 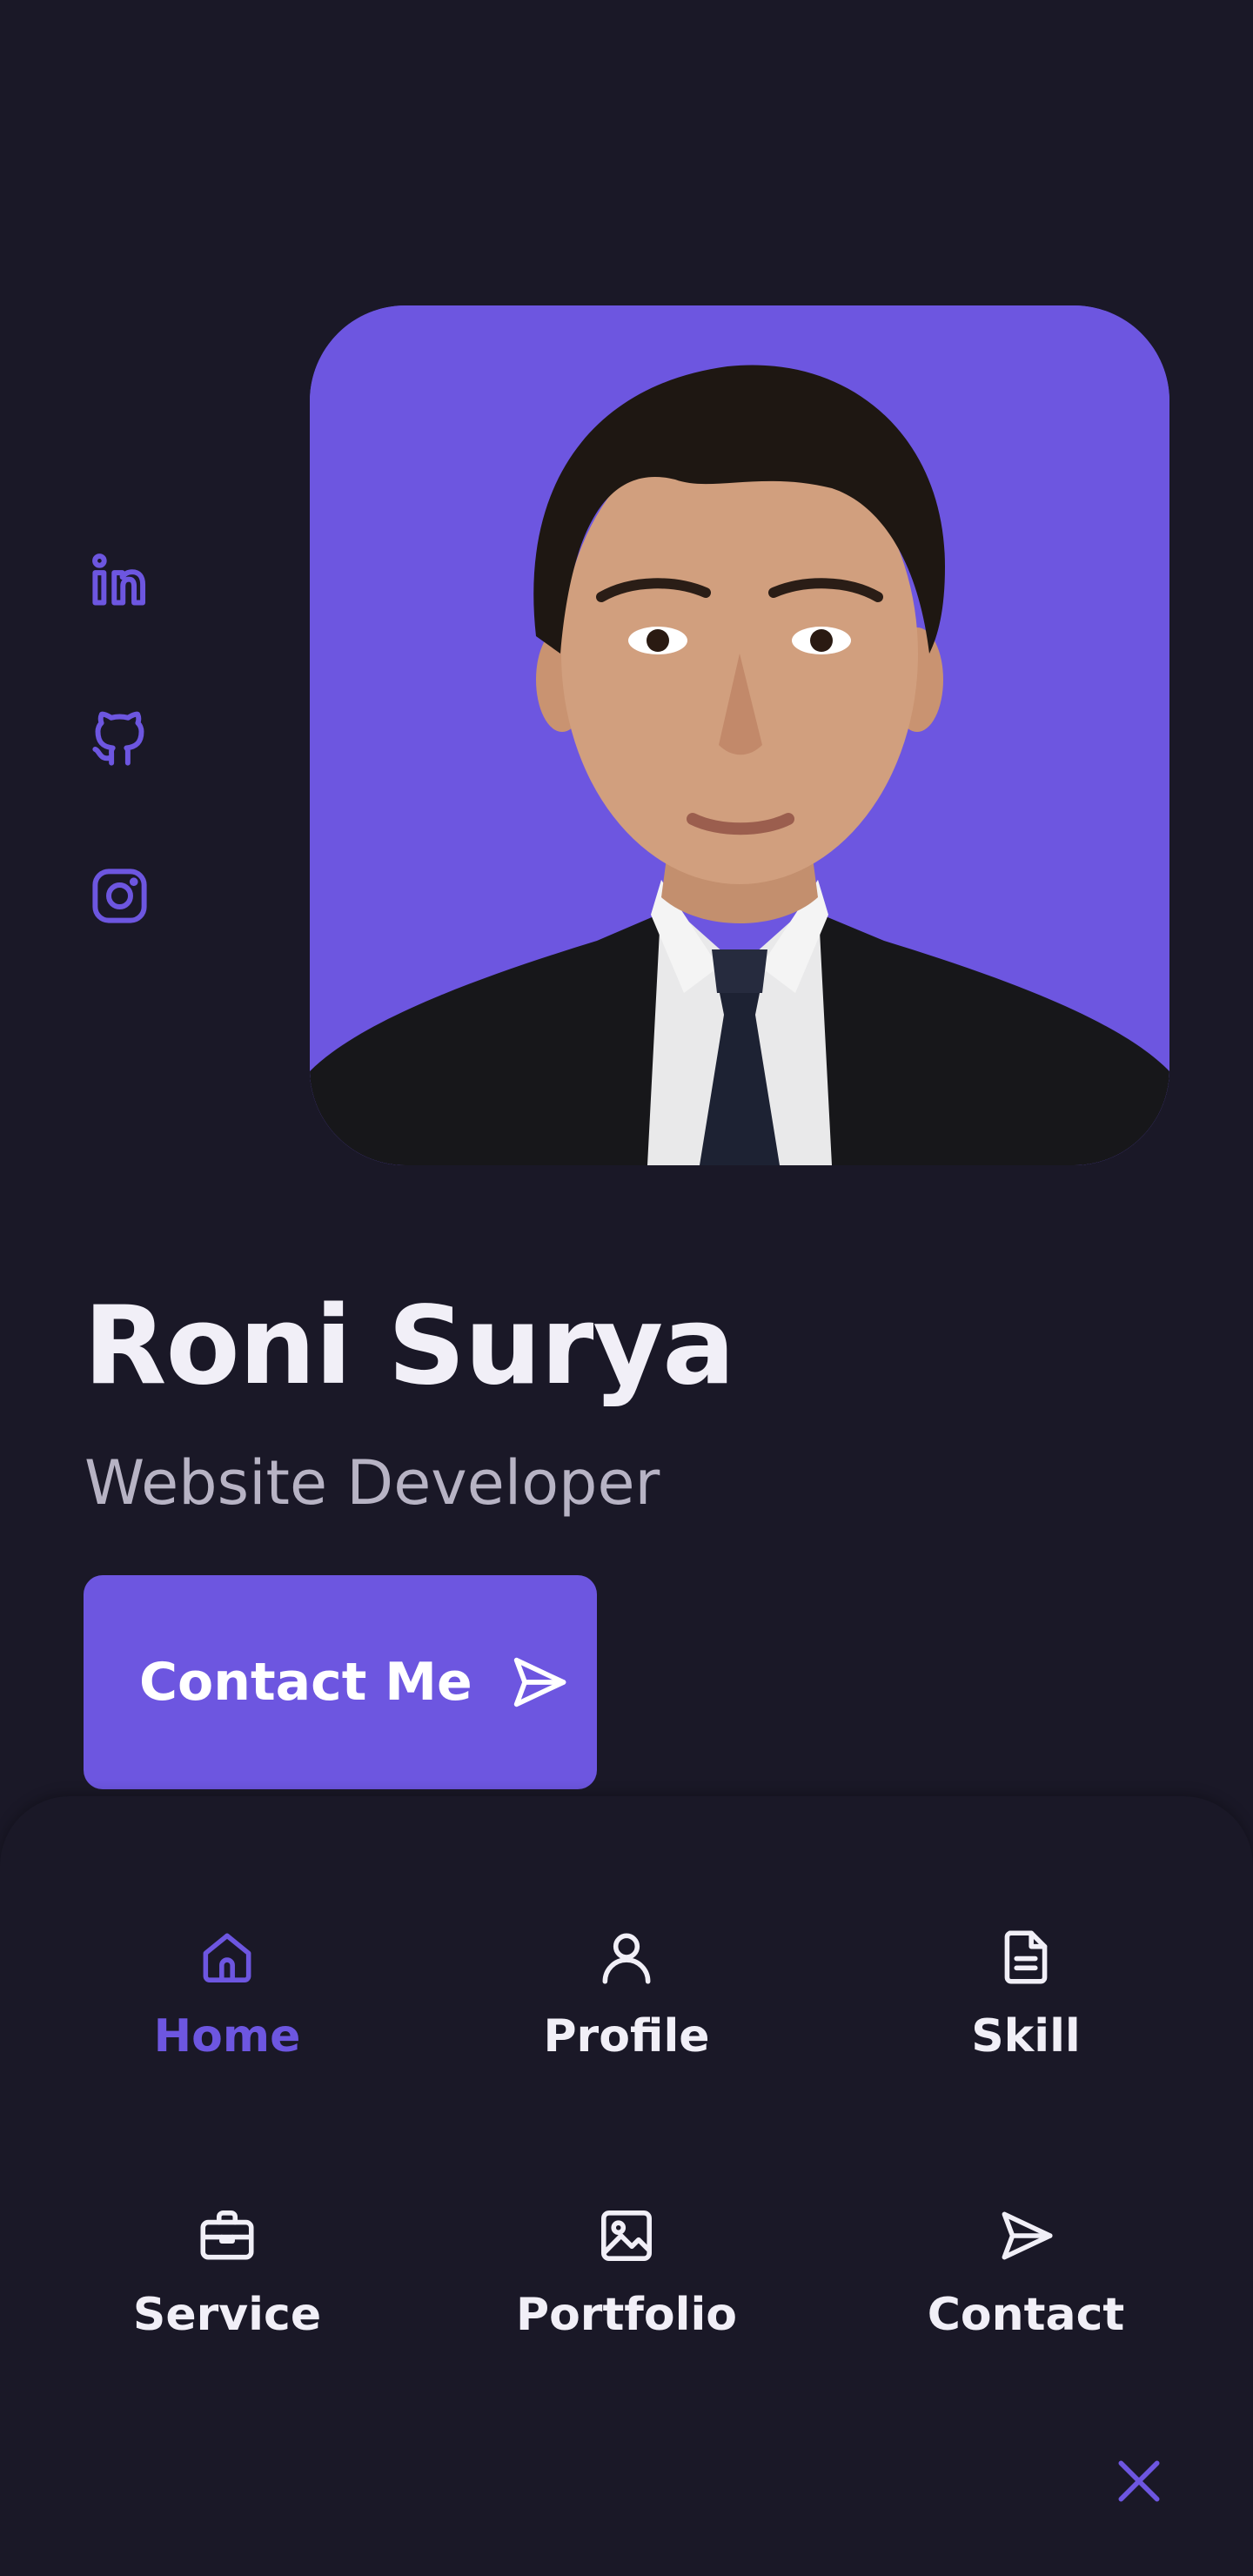 I want to click on nav-item-skill: Skill, so click(x=1025, y=1994).